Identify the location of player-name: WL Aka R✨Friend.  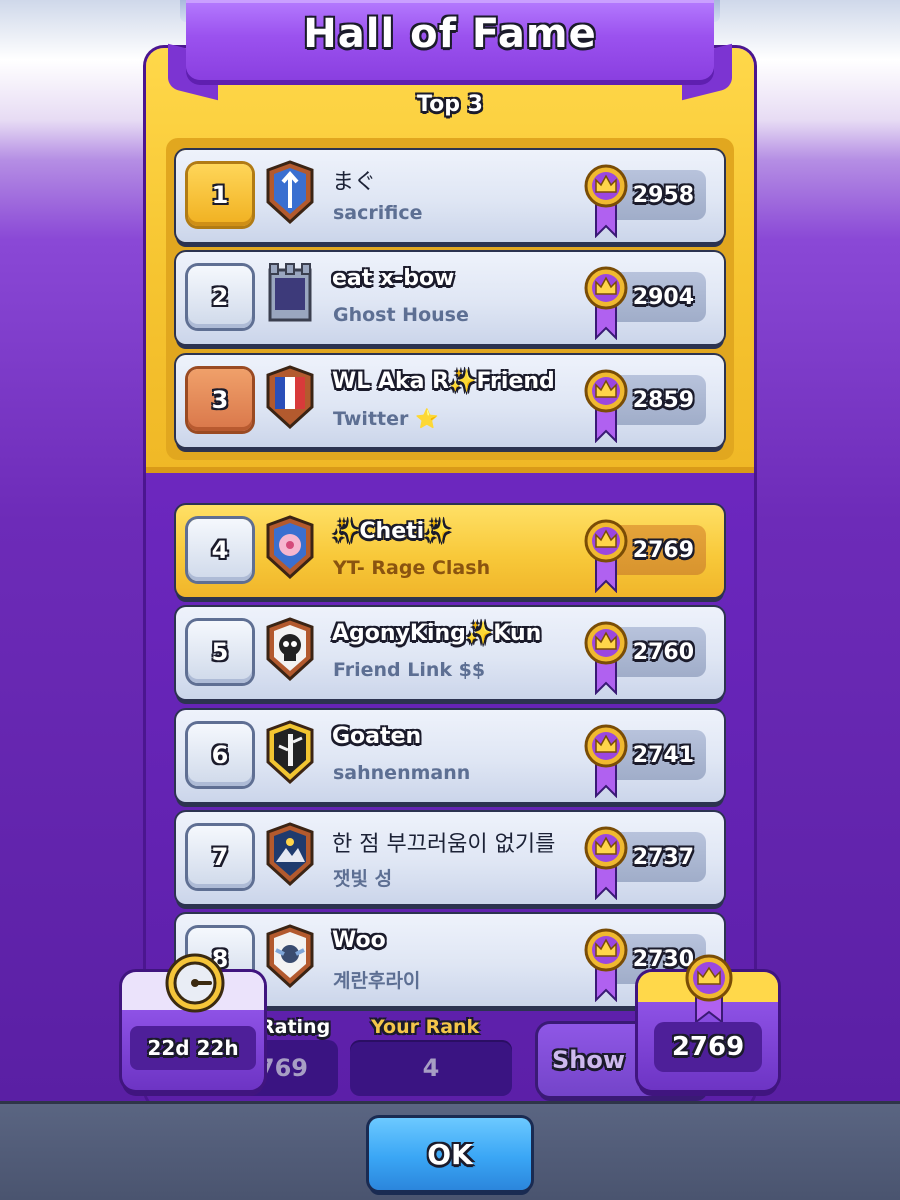
(443, 381).